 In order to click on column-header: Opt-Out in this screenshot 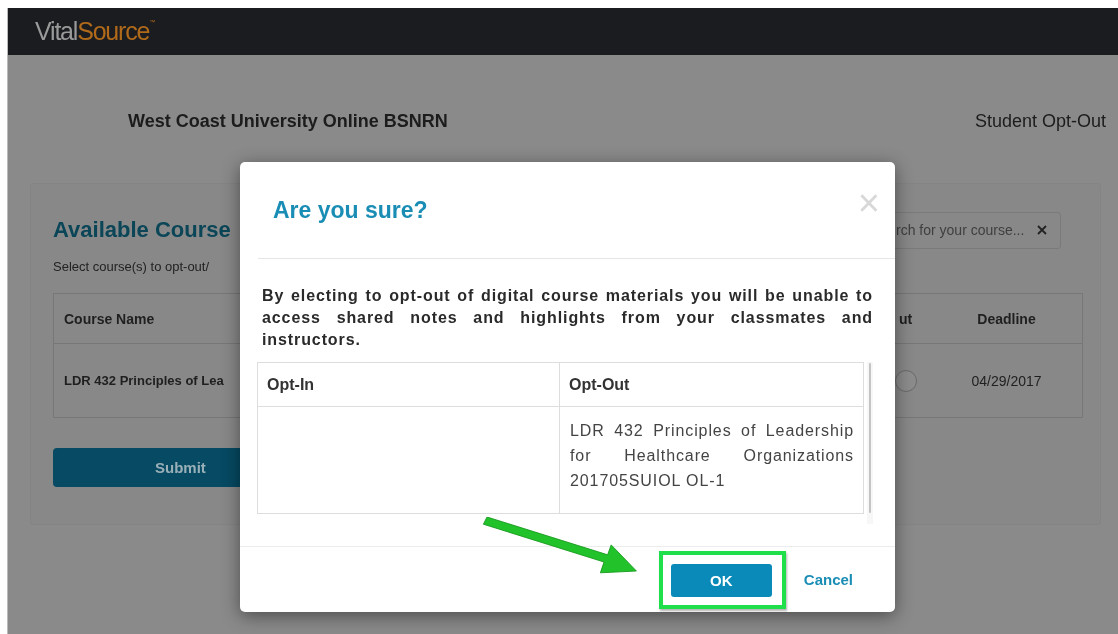, I will do `click(711, 385)`.